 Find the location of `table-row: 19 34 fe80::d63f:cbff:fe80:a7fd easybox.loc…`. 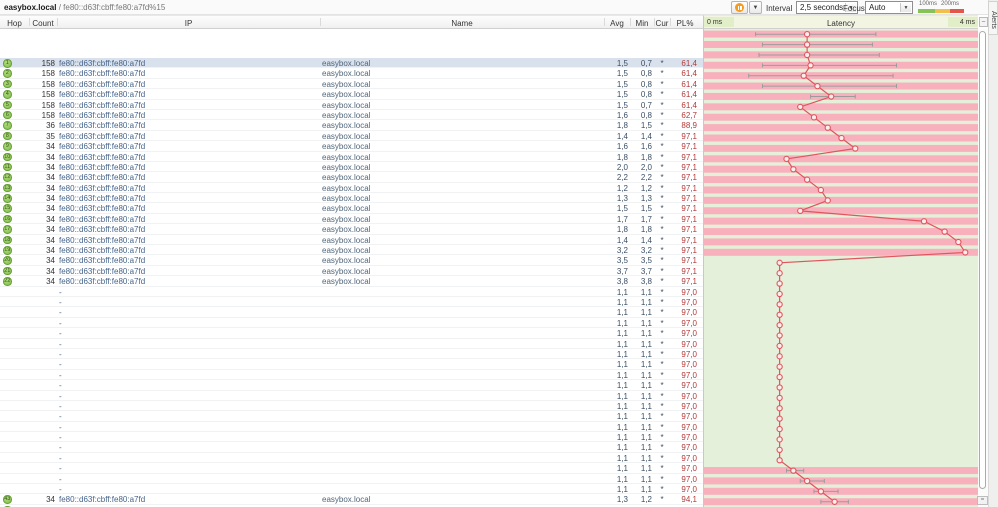

table-row: 19 34 fe80::d63f:cbff:fe80:a7fd easybox.loc… is located at coordinates (351, 250).